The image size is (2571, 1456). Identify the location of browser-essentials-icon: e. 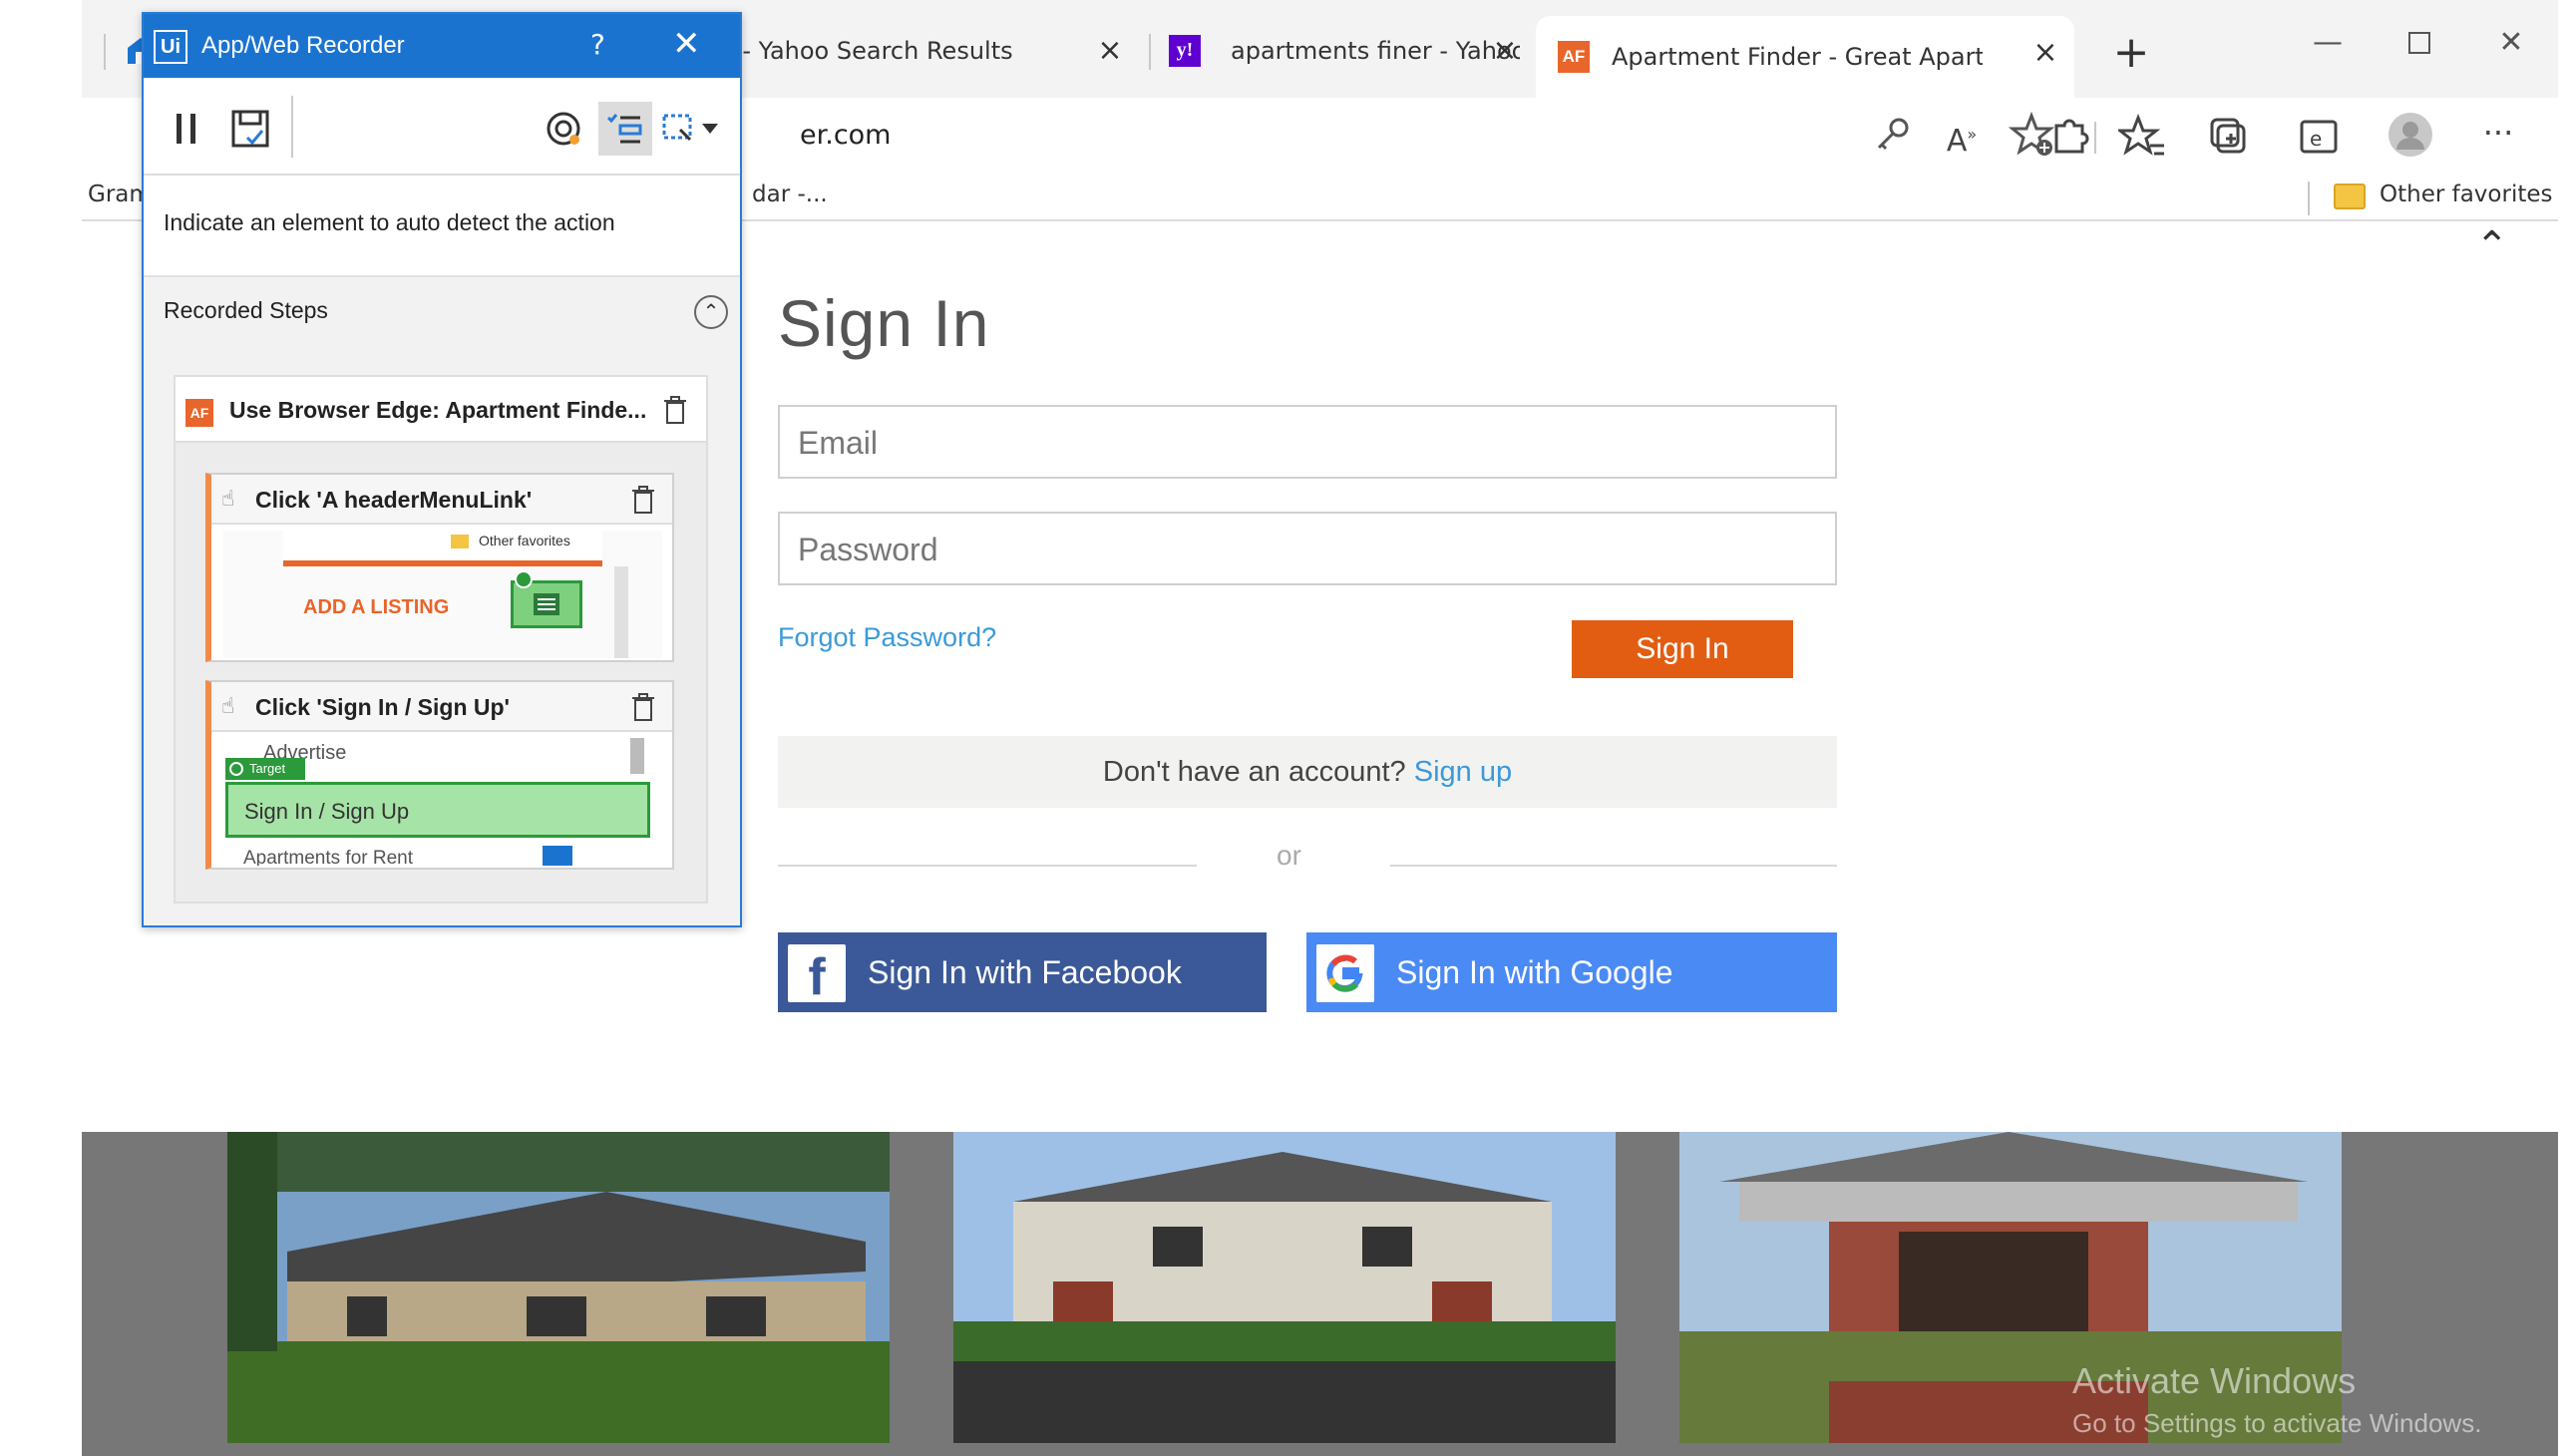
(2319, 137).